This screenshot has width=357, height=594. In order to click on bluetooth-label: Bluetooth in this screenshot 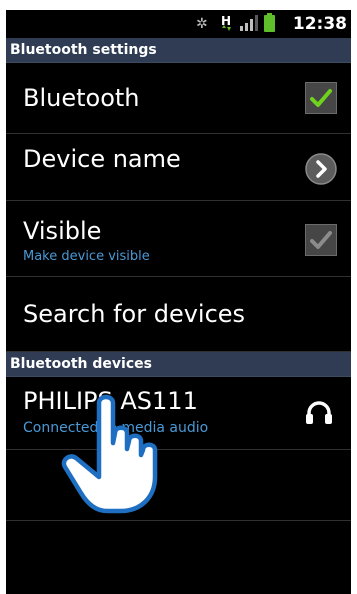, I will do `click(81, 98)`.